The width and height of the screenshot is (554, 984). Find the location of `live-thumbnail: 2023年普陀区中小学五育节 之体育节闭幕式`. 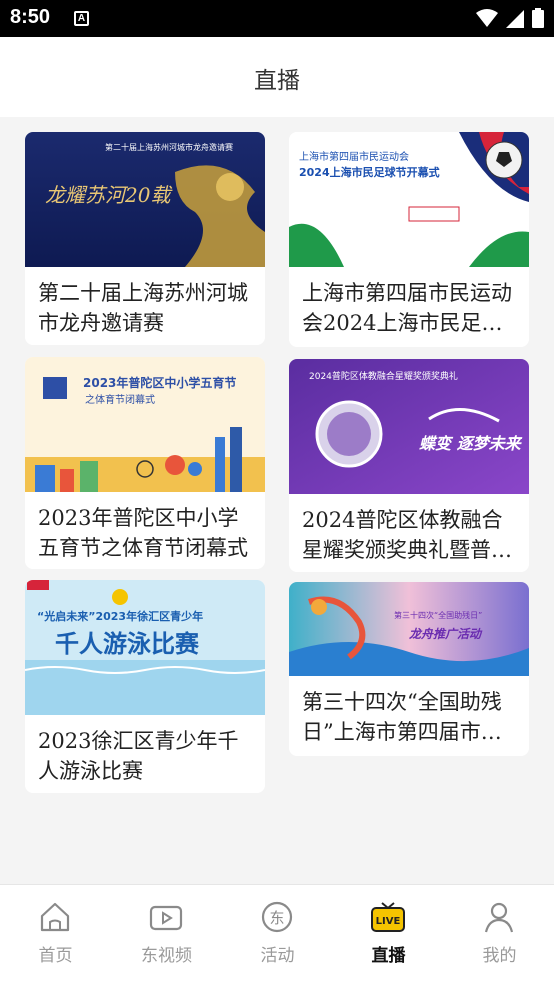

live-thumbnail: 2023年普陀区中小学五育节 之体育节闭幕式 is located at coordinates (145, 424).